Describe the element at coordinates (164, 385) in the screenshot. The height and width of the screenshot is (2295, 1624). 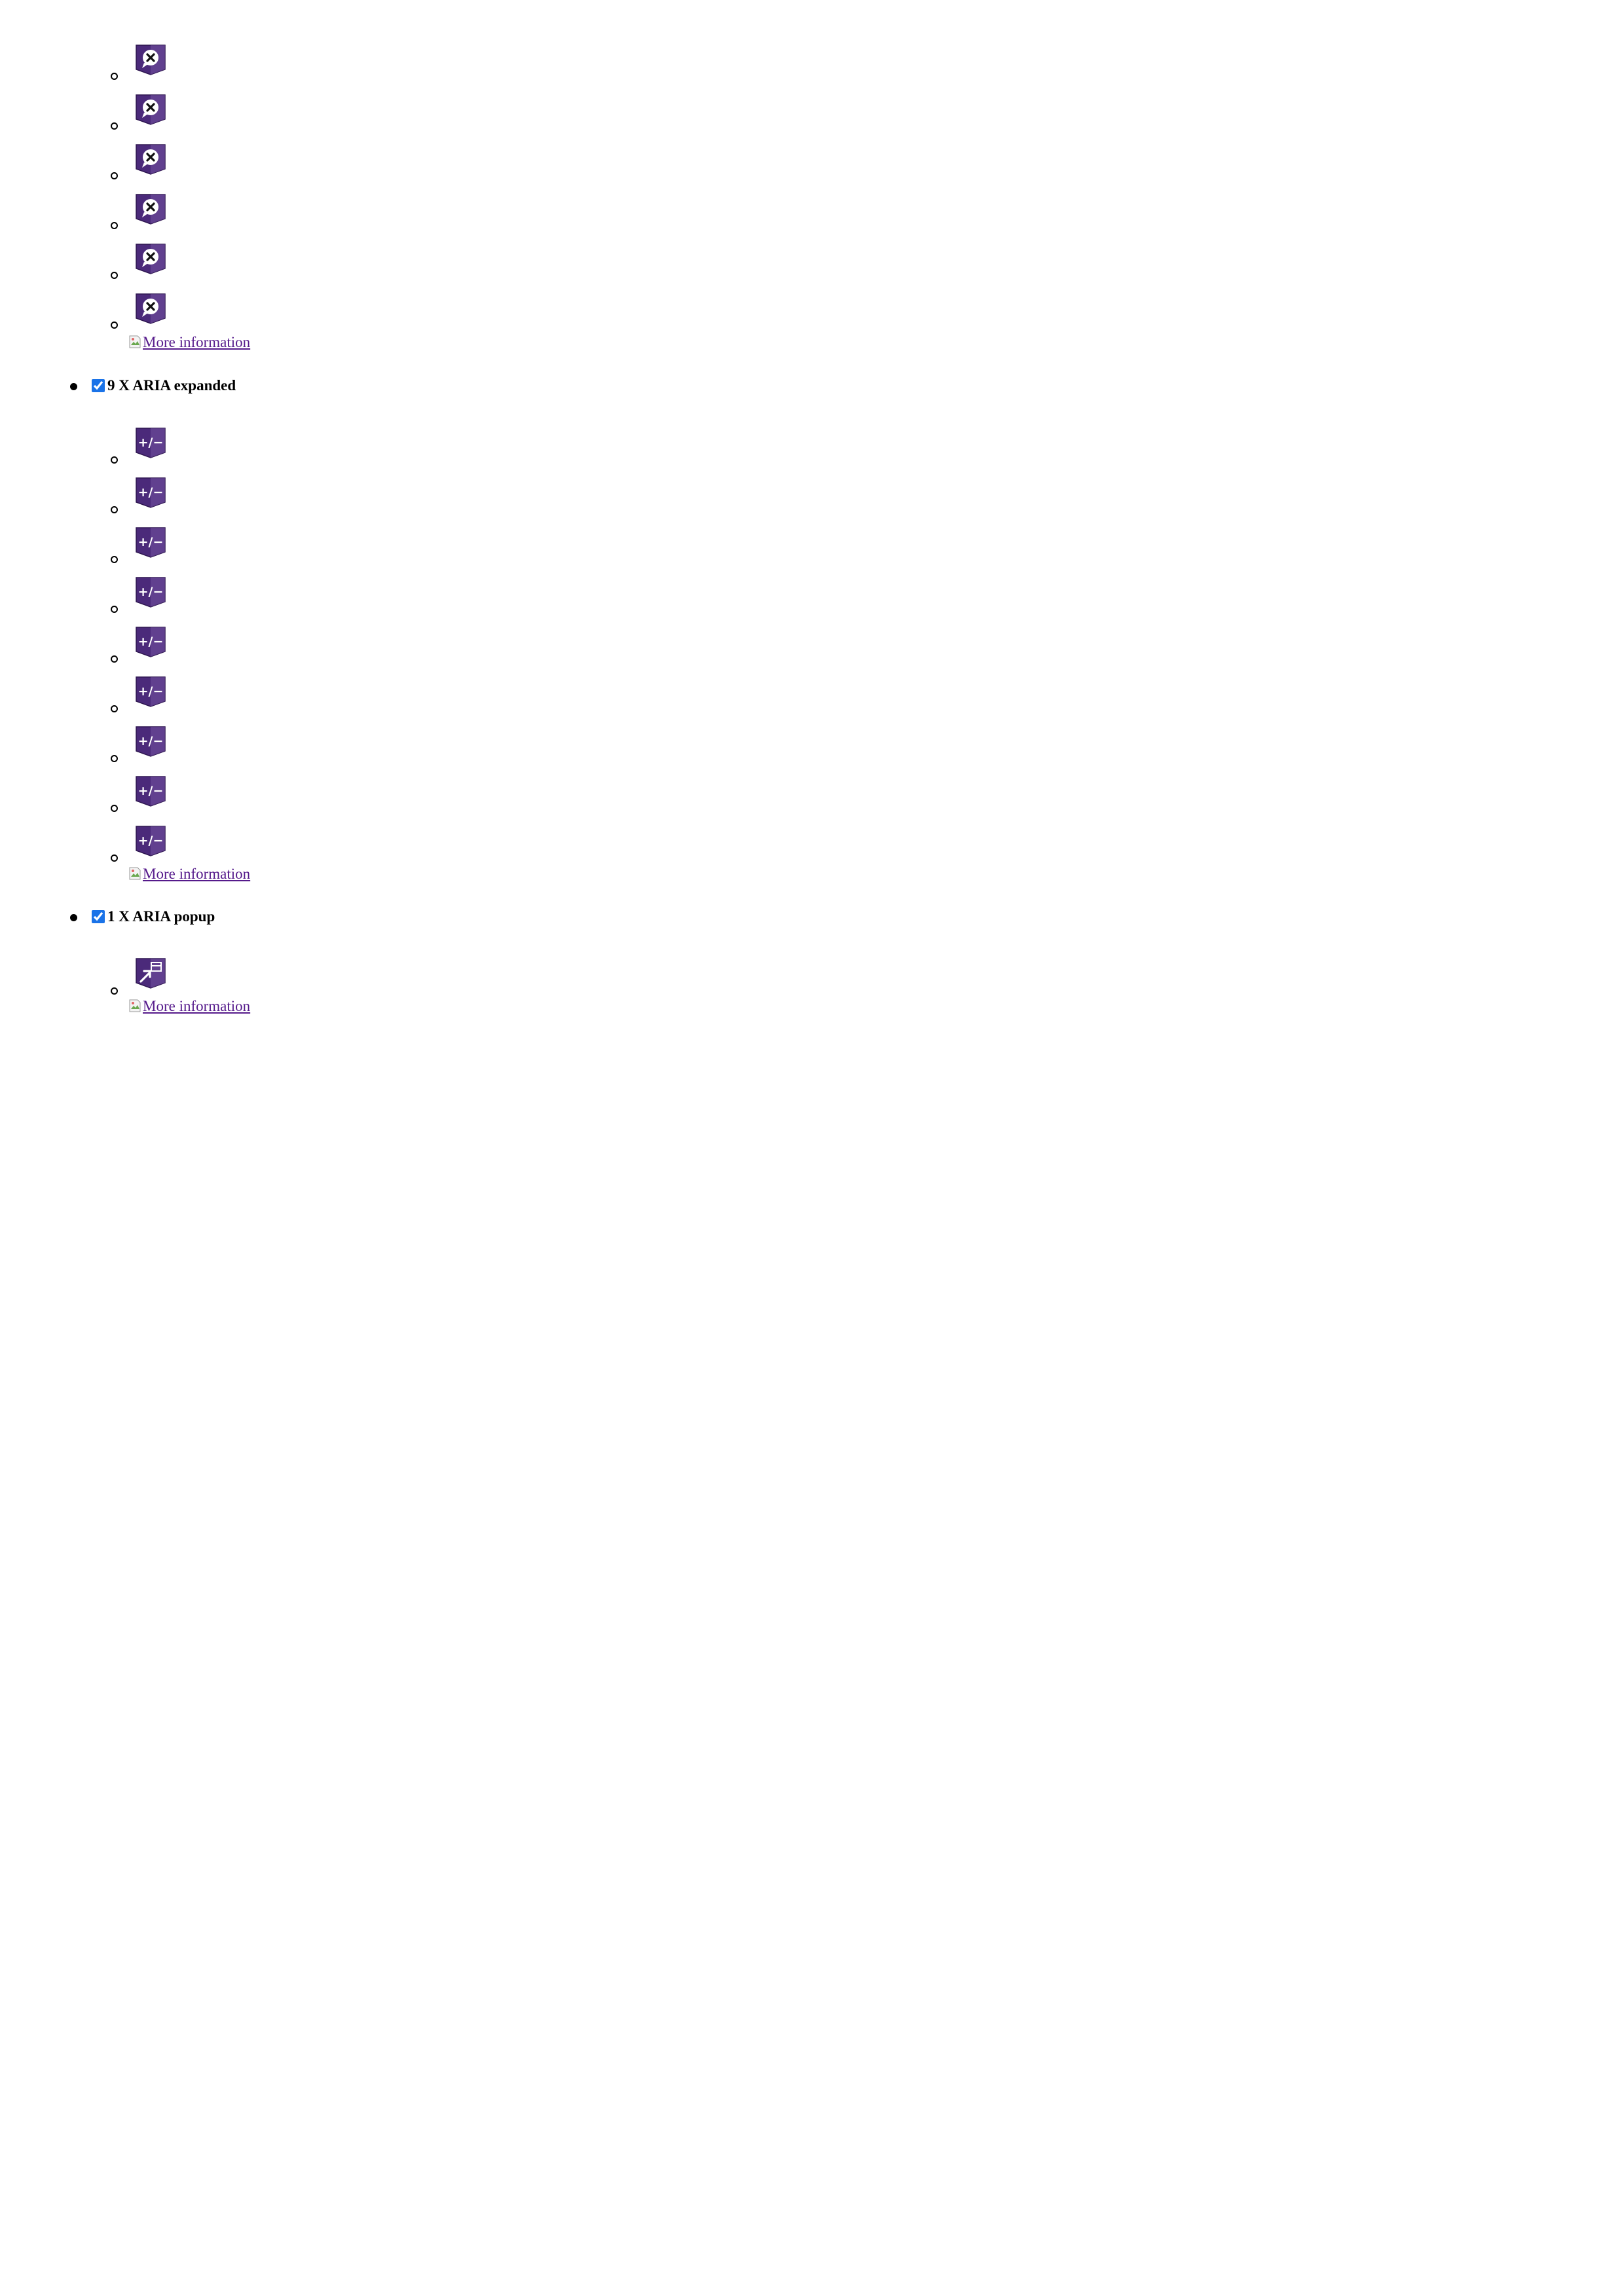
I see `section-heading: 9 X ARIA expanded` at that location.